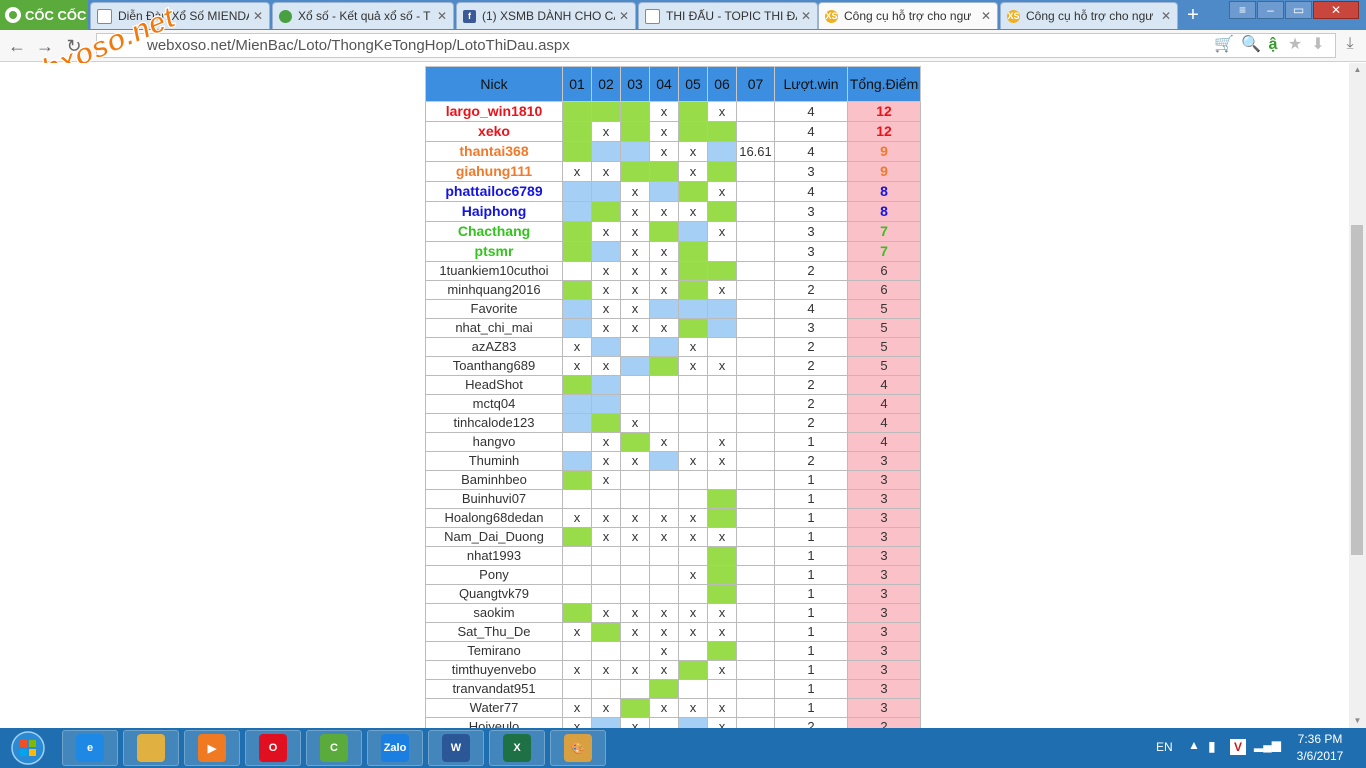  What do you see at coordinates (546, 15) in the screenshot?
I see `tab-facebook: f (1) XSMB DÀNH CHO CA ✕` at bounding box center [546, 15].